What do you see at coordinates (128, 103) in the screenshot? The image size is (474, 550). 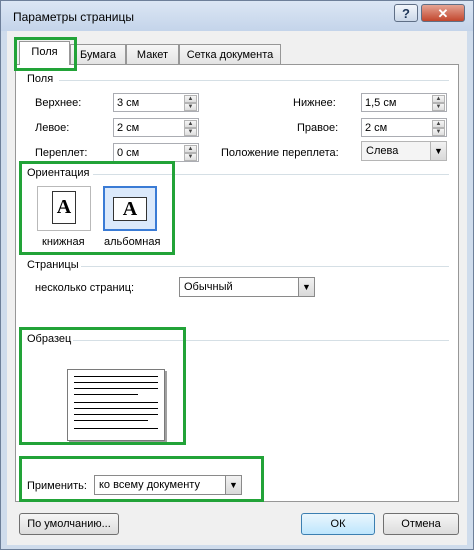 I see `top-margin-value: 3 см` at bounding box center [128, 103].